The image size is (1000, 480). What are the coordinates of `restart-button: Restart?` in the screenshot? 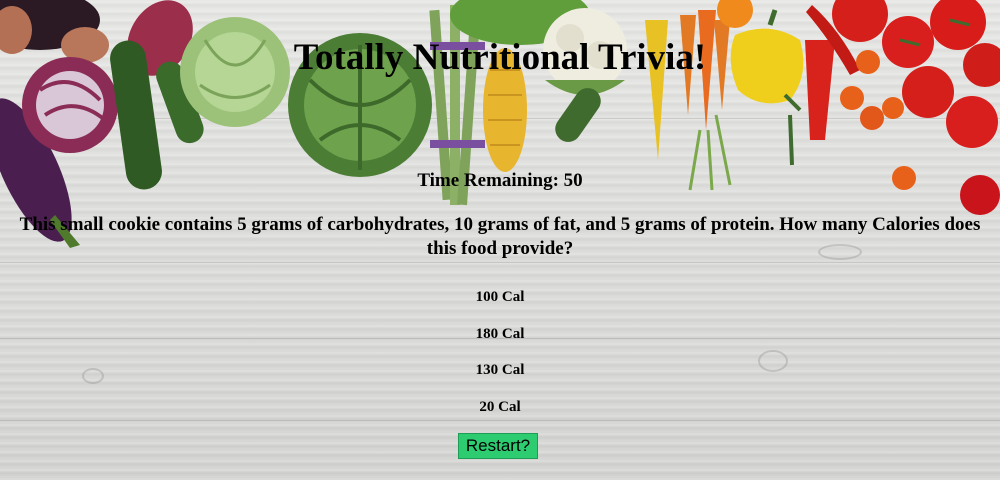 It's located at (498, 446).